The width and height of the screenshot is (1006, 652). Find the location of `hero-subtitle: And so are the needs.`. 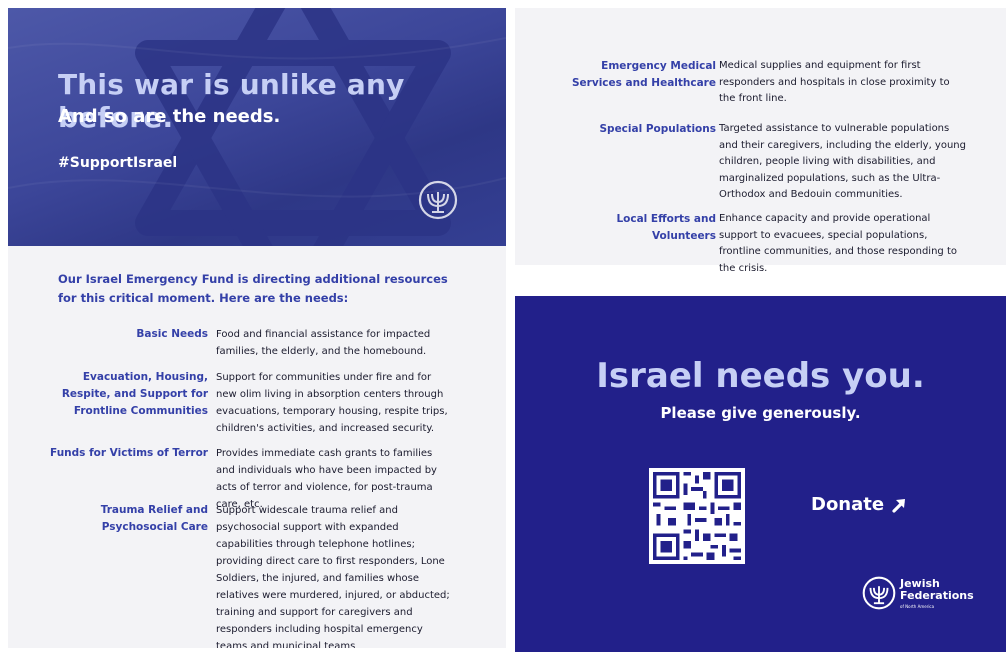

hero-subtitle: And so are the needs. is located at coordinates (169, 116).